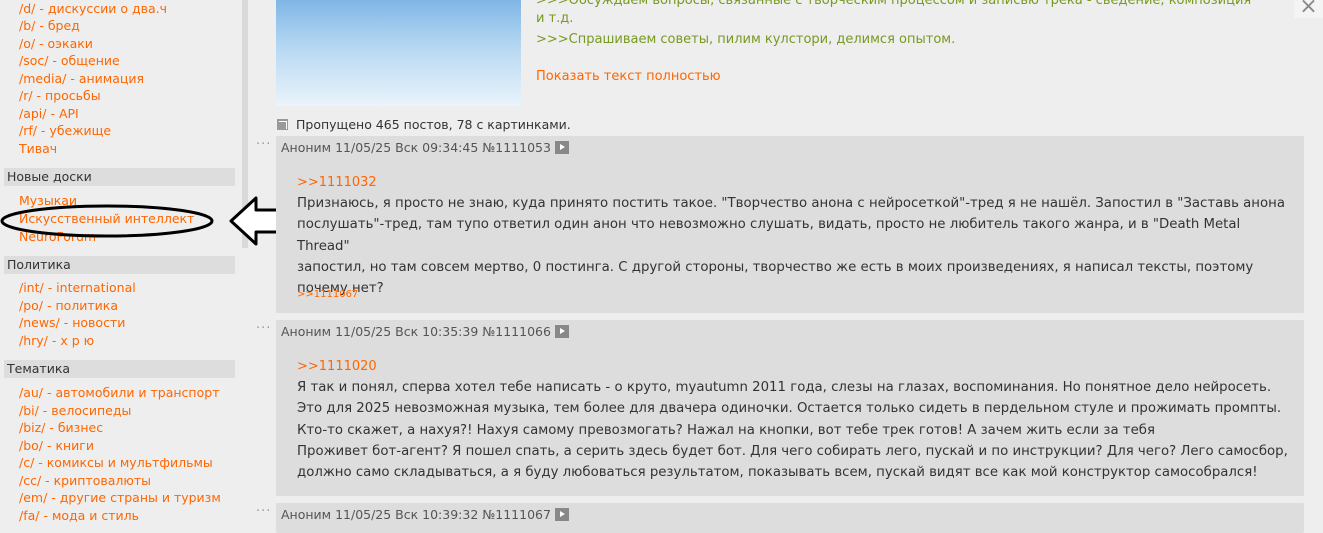 The width and height of the screenshot is (1323, 533). What do you see at coordinates (38, 148) in the screenshot?
I see `board-link-tivach: Тивач` at bounding box center [38, 148].